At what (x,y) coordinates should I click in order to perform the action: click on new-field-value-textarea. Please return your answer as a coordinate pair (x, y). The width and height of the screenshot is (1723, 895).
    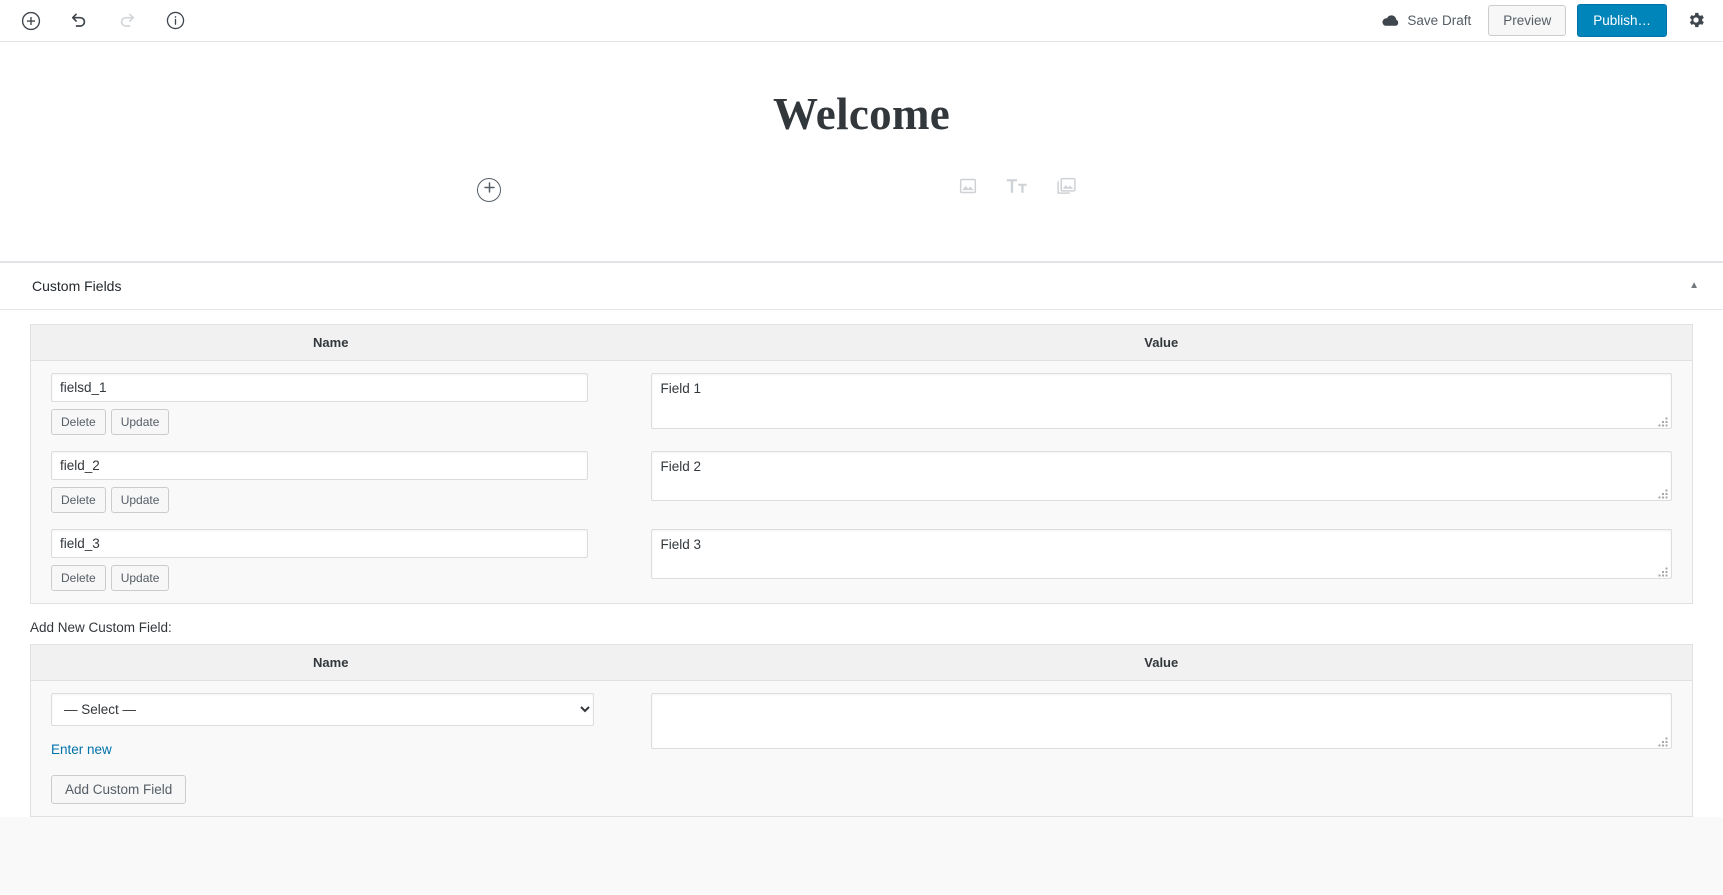
    Looking at the image, I should click on (1161, 721).